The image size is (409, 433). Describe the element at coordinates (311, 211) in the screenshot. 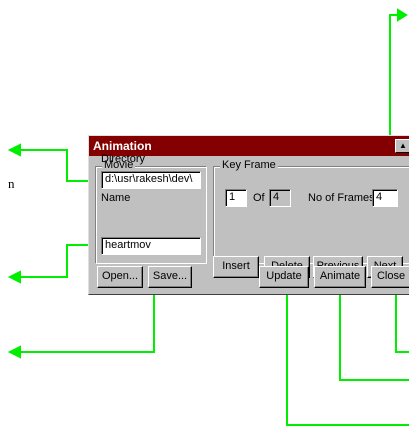

I see `keyframe-group: Key Frame` at that location.